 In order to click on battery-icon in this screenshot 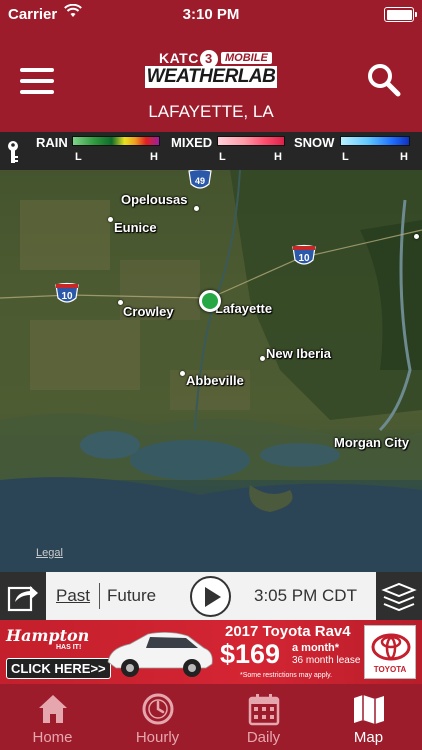, I will do `click(400, 14)`.